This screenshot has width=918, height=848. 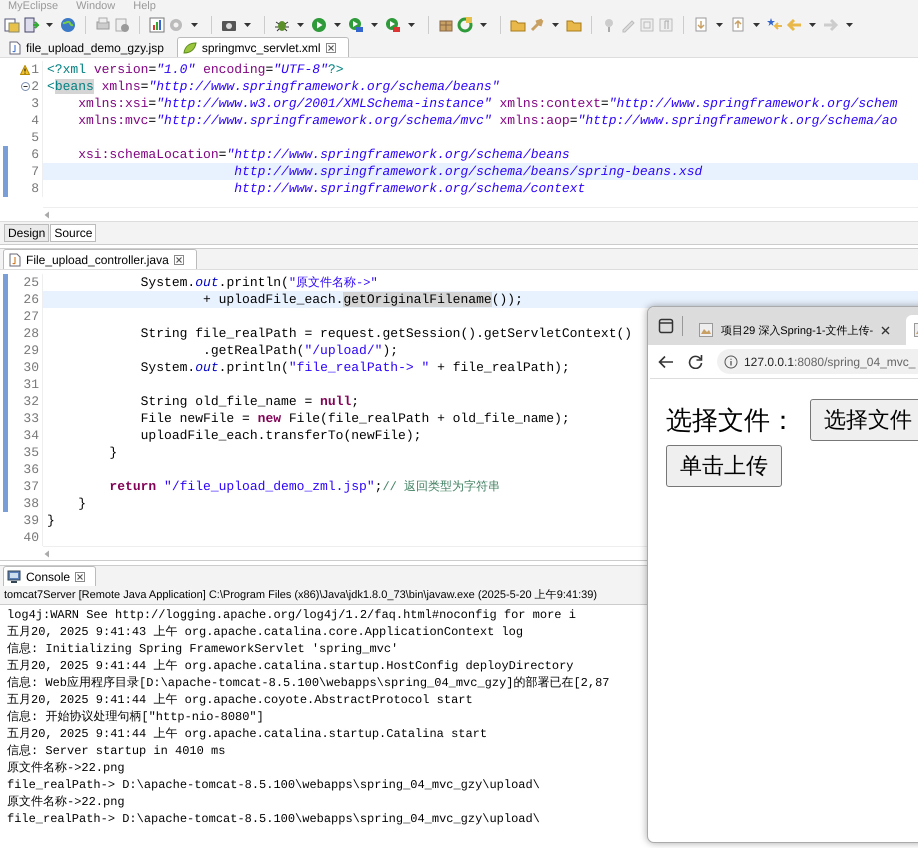 I want to click on address-bar: 127.0.0.1:8080/spring_04_mvc_, so click(x=817, y=361).